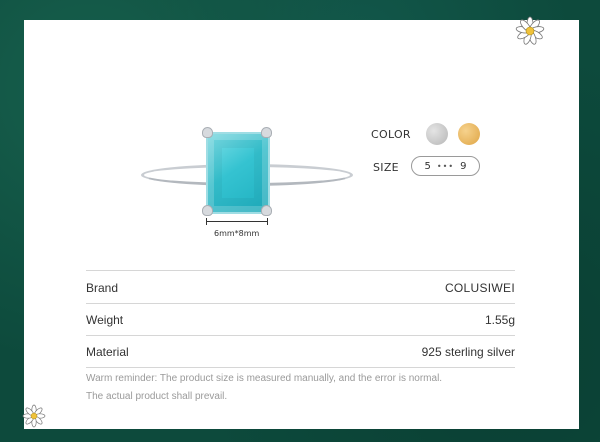 The width and height of the screenshot is (600, 442). Describe the element at coordinates (237, 233) in the screenshot. I see `dimension-label: 6mm*8mm` at that location.